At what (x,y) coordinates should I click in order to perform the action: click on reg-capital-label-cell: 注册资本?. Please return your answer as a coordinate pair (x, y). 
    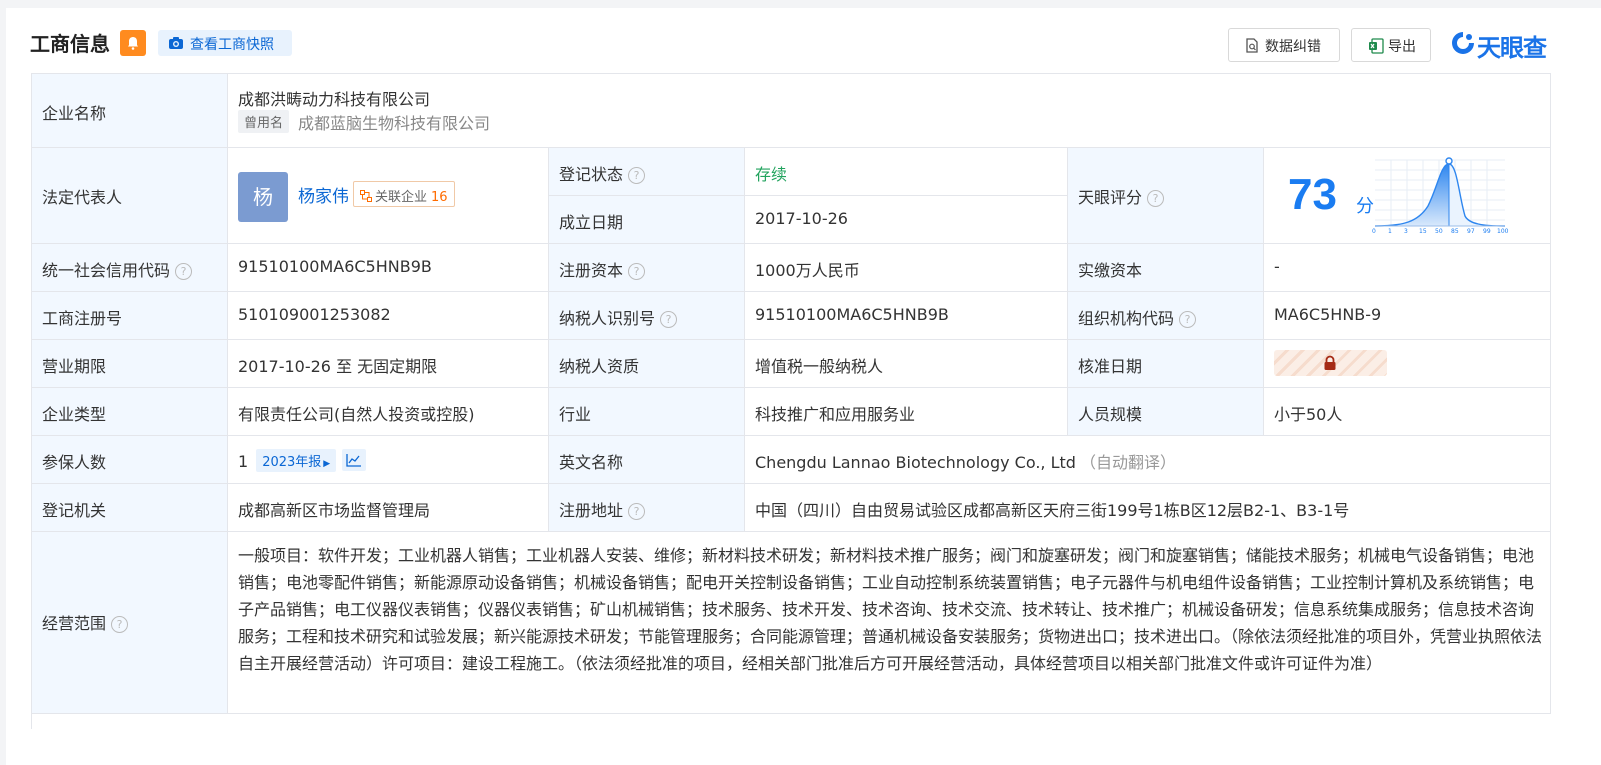
    Looking at the image, I should click on (647, 268).